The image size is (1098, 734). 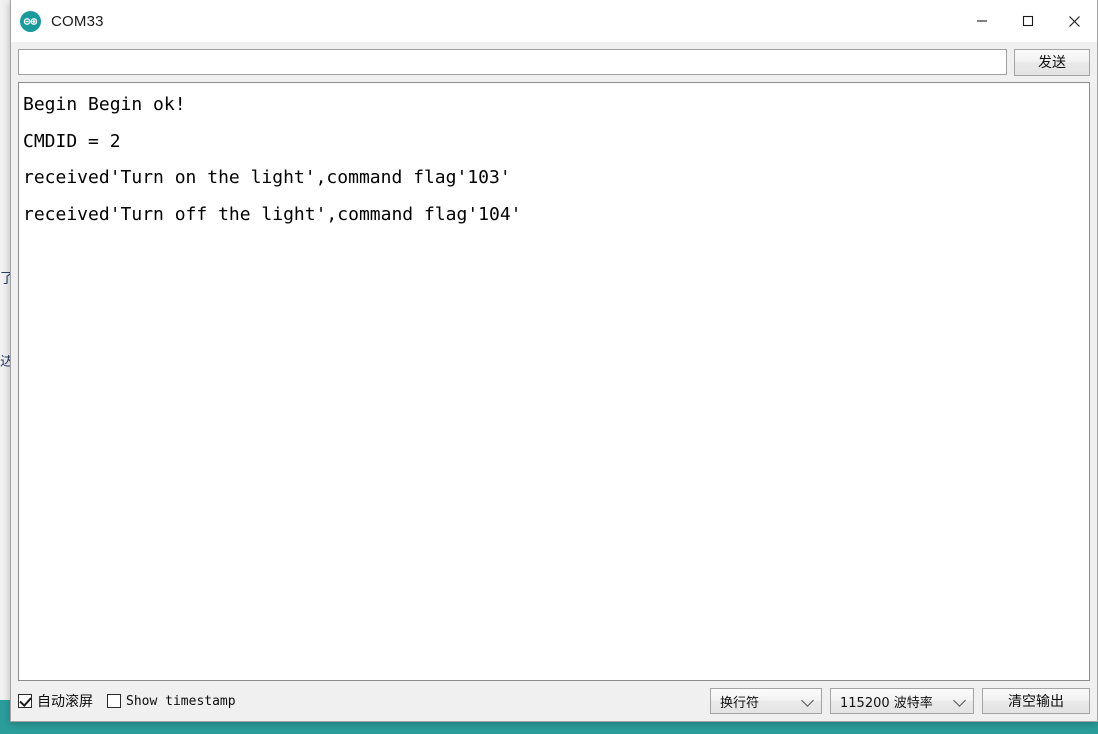 I want to click on show-timestamp-checkbox, so click(x=114, y=701).